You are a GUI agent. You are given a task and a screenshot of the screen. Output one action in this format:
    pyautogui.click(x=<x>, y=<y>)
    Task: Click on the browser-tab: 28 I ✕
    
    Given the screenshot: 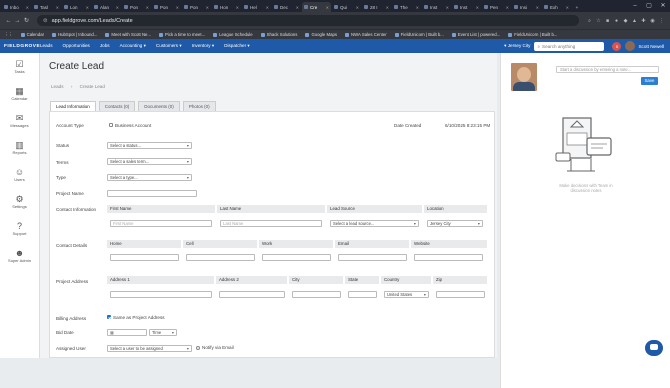 What is the action you would take?
    pyautogui.click(x=376, y=7)
    